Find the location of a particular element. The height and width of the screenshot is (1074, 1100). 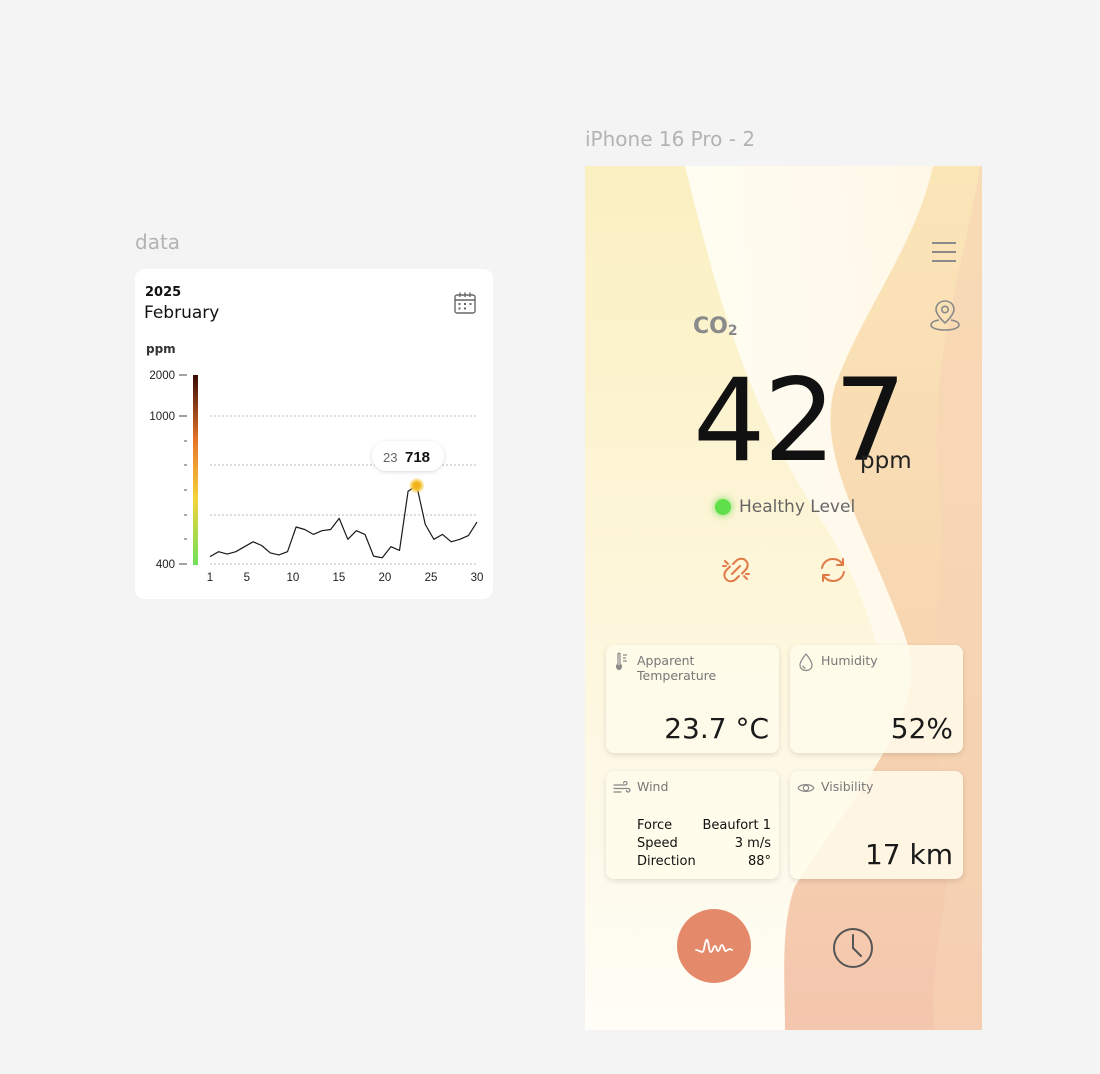

y-tick-label: 400 is located at coordinates (165, 565).